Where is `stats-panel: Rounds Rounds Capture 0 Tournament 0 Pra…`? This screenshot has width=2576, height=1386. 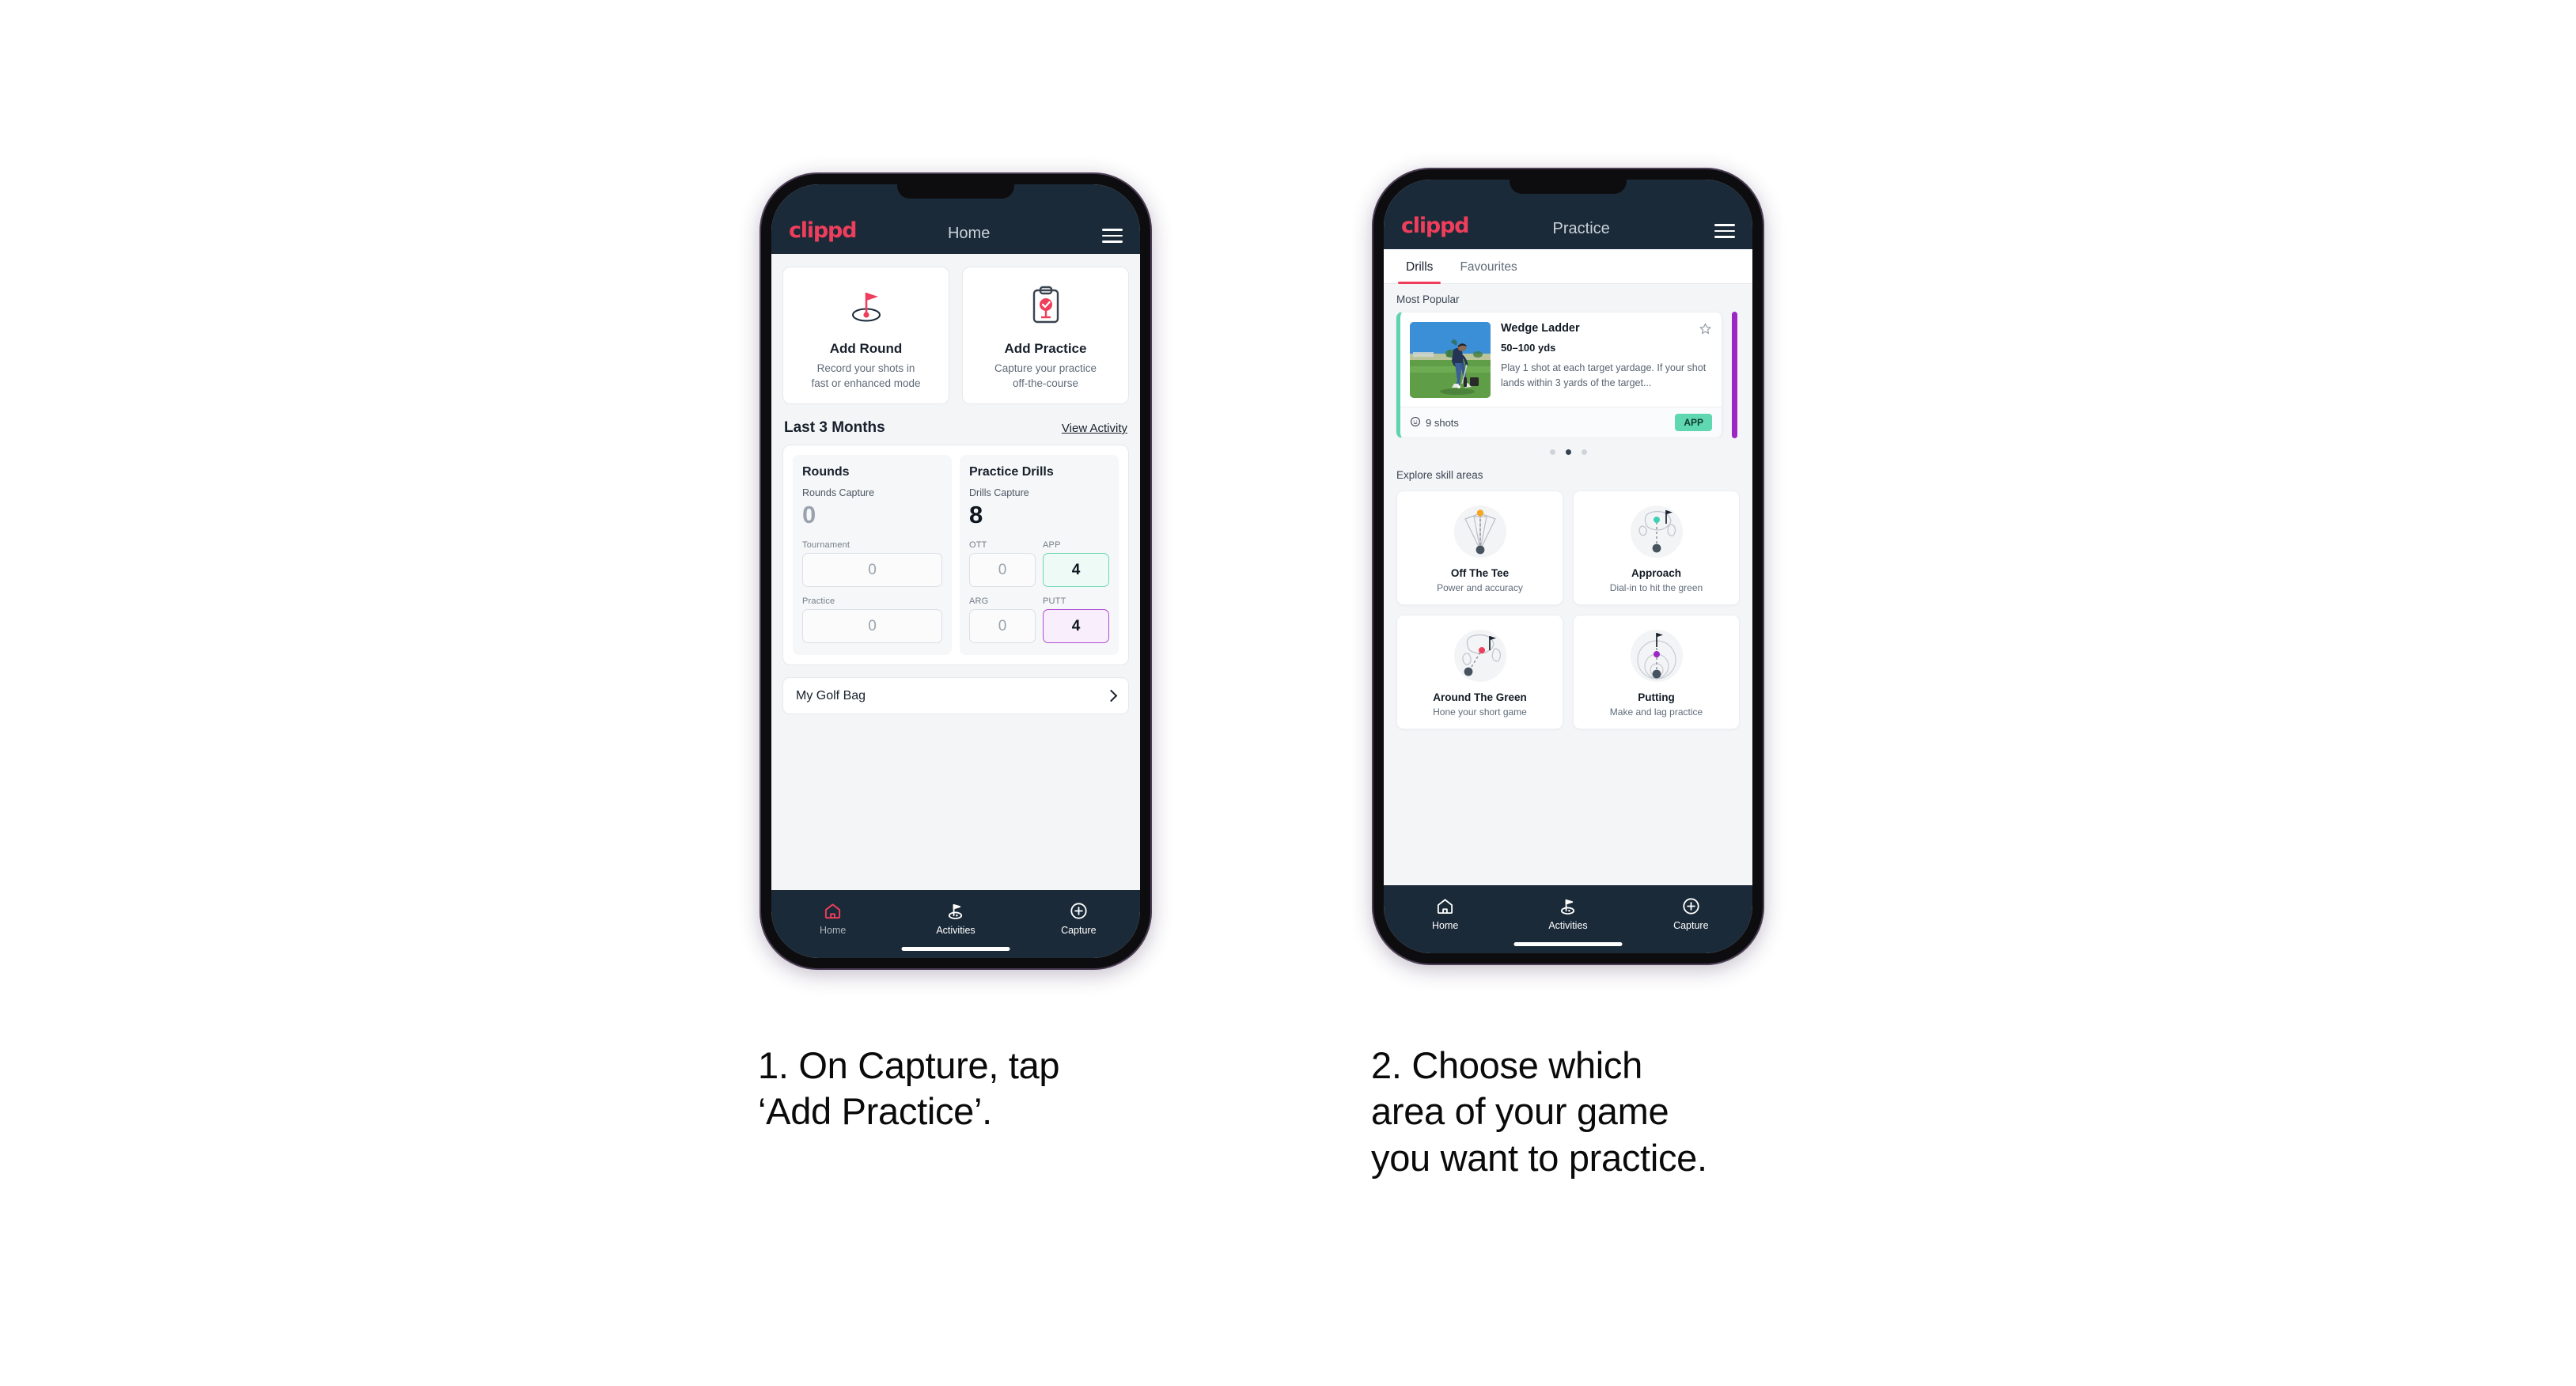 stats-panel: Rounds Rounds Capture 0 Tournament 0 Pra… is located at coordinates (955, 555).